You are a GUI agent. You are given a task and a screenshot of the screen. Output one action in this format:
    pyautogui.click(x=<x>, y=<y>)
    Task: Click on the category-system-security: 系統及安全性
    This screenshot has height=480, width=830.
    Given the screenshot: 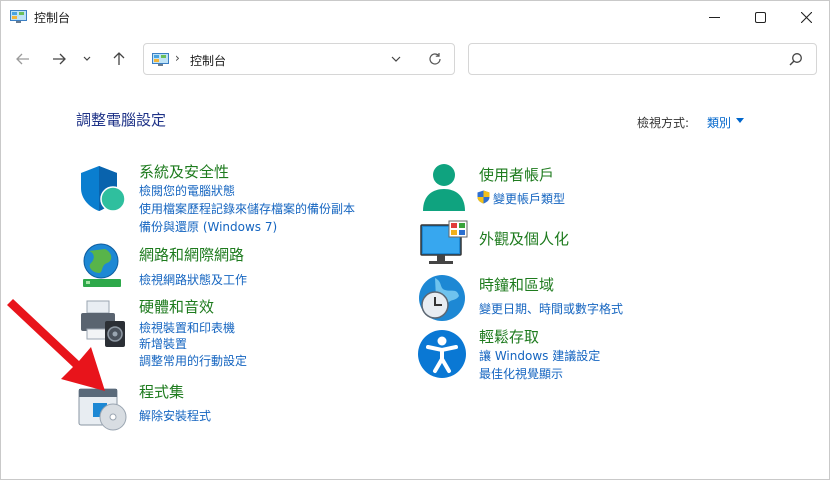 What is the action you would take?
    pyautogui.click(x=184, y=171)
    